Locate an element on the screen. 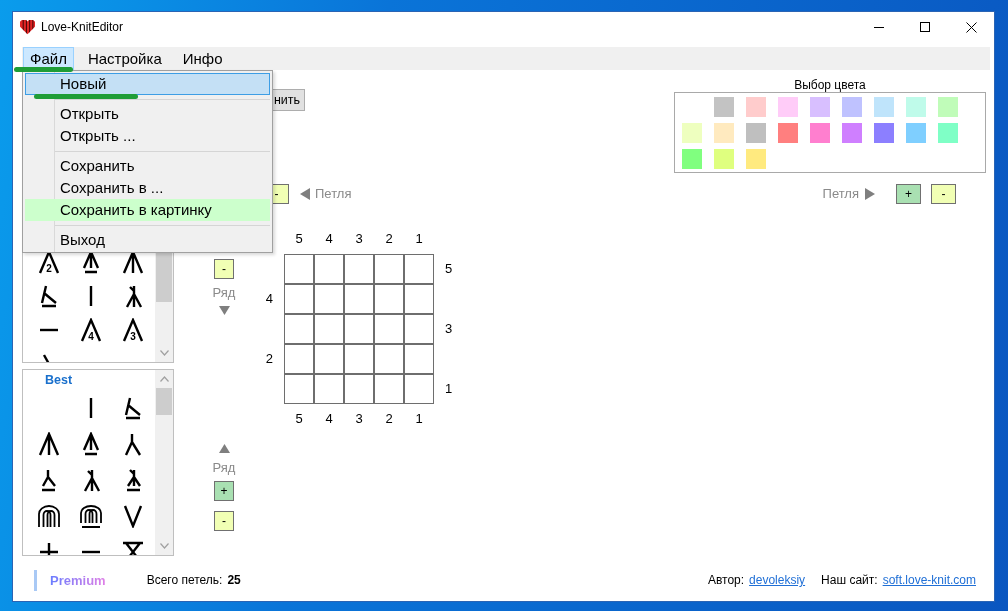 The image size is (1008, 611). loops-symbol-icon is located at coordinates (49, 516).